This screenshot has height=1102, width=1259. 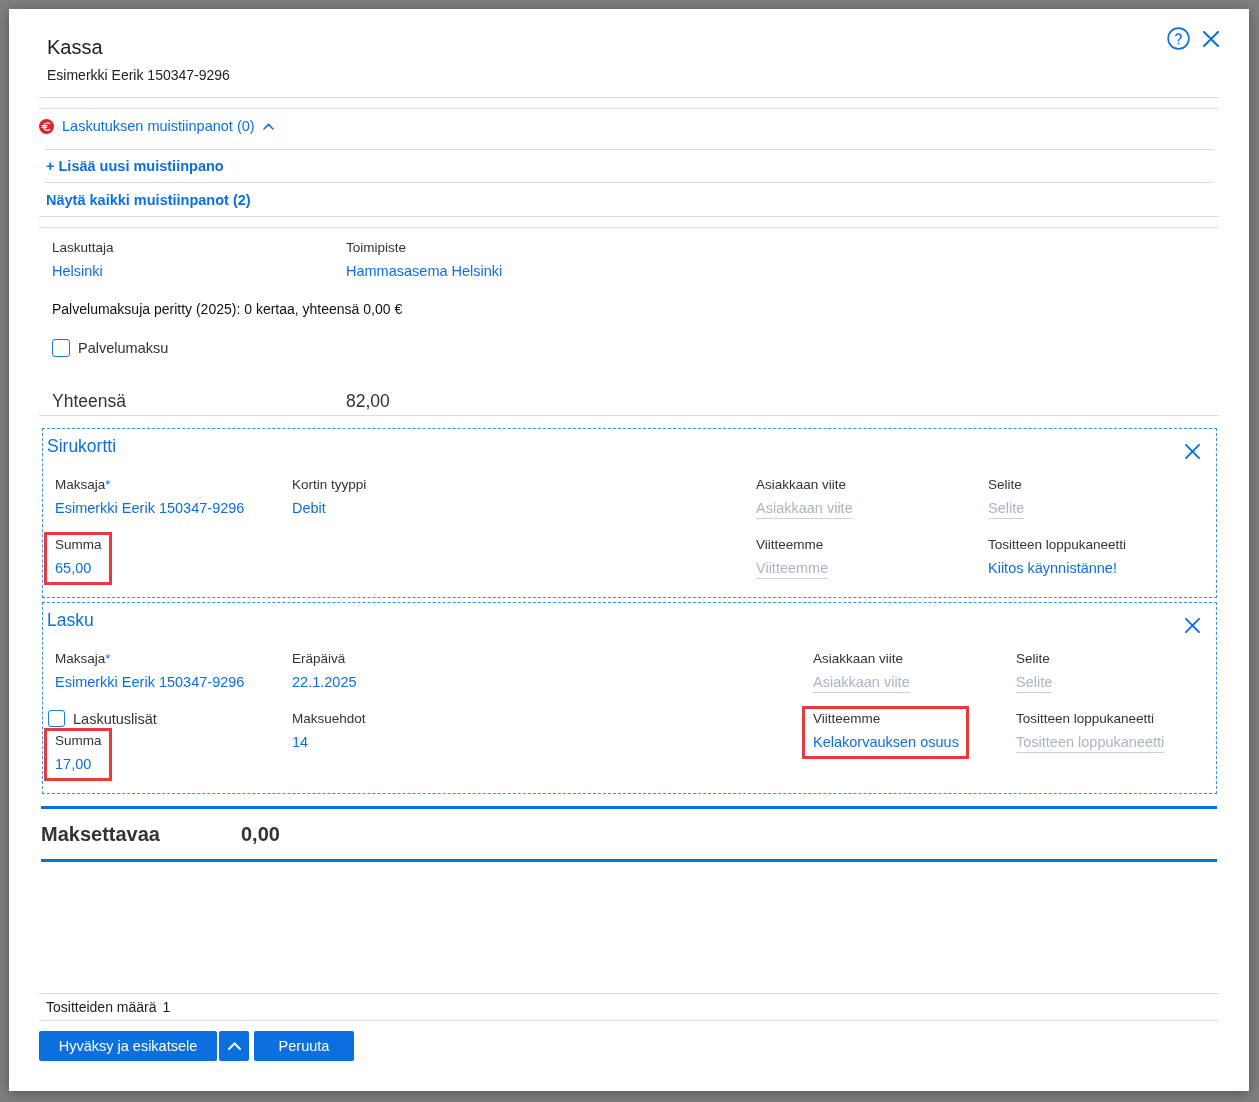 I want to click on field-value: Debit, so click(x=309, y=508).